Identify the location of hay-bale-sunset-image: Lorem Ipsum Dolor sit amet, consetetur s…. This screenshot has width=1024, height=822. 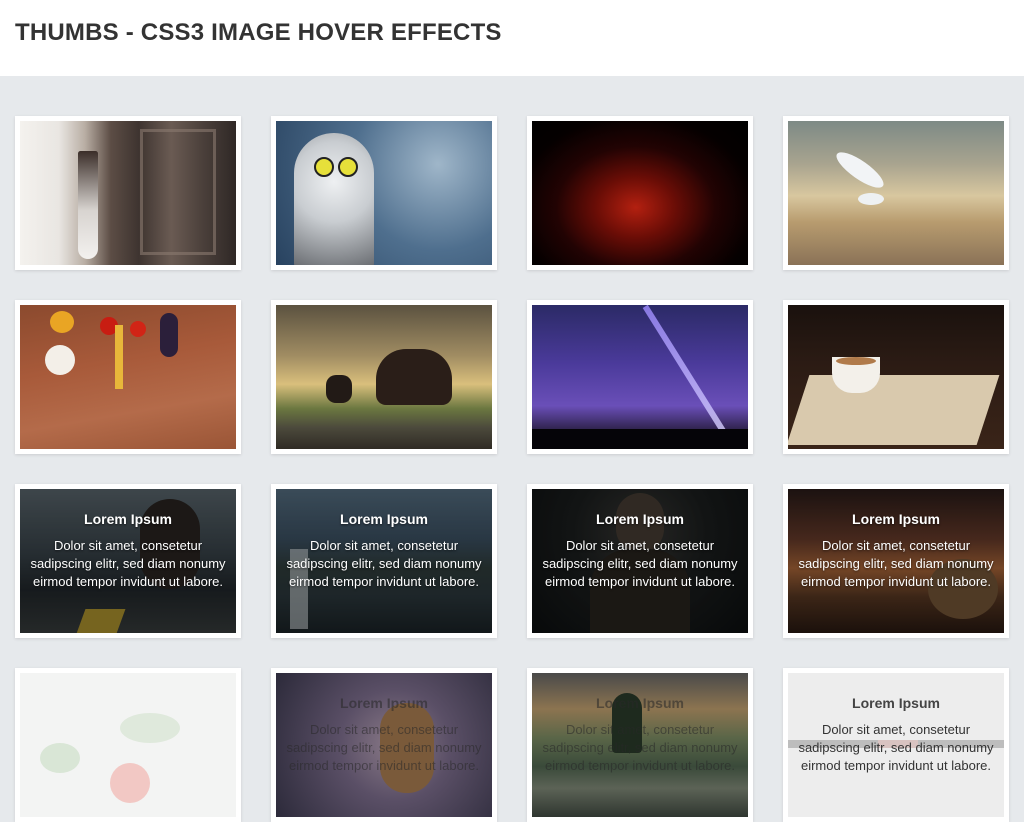
(896, 561).